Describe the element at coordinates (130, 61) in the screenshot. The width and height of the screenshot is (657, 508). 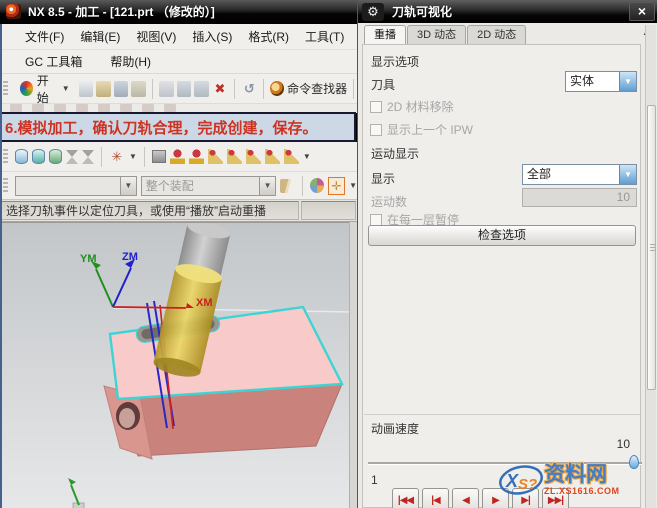
I see `menu-help: 帮助(H)` at that location.